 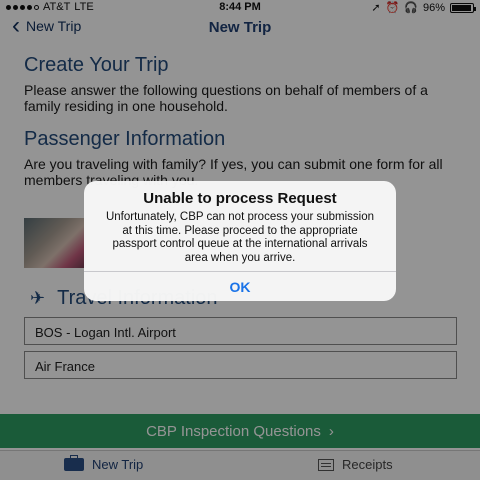 I want to click on alert-title: Unable to process Request, so click(x=240, y=198).